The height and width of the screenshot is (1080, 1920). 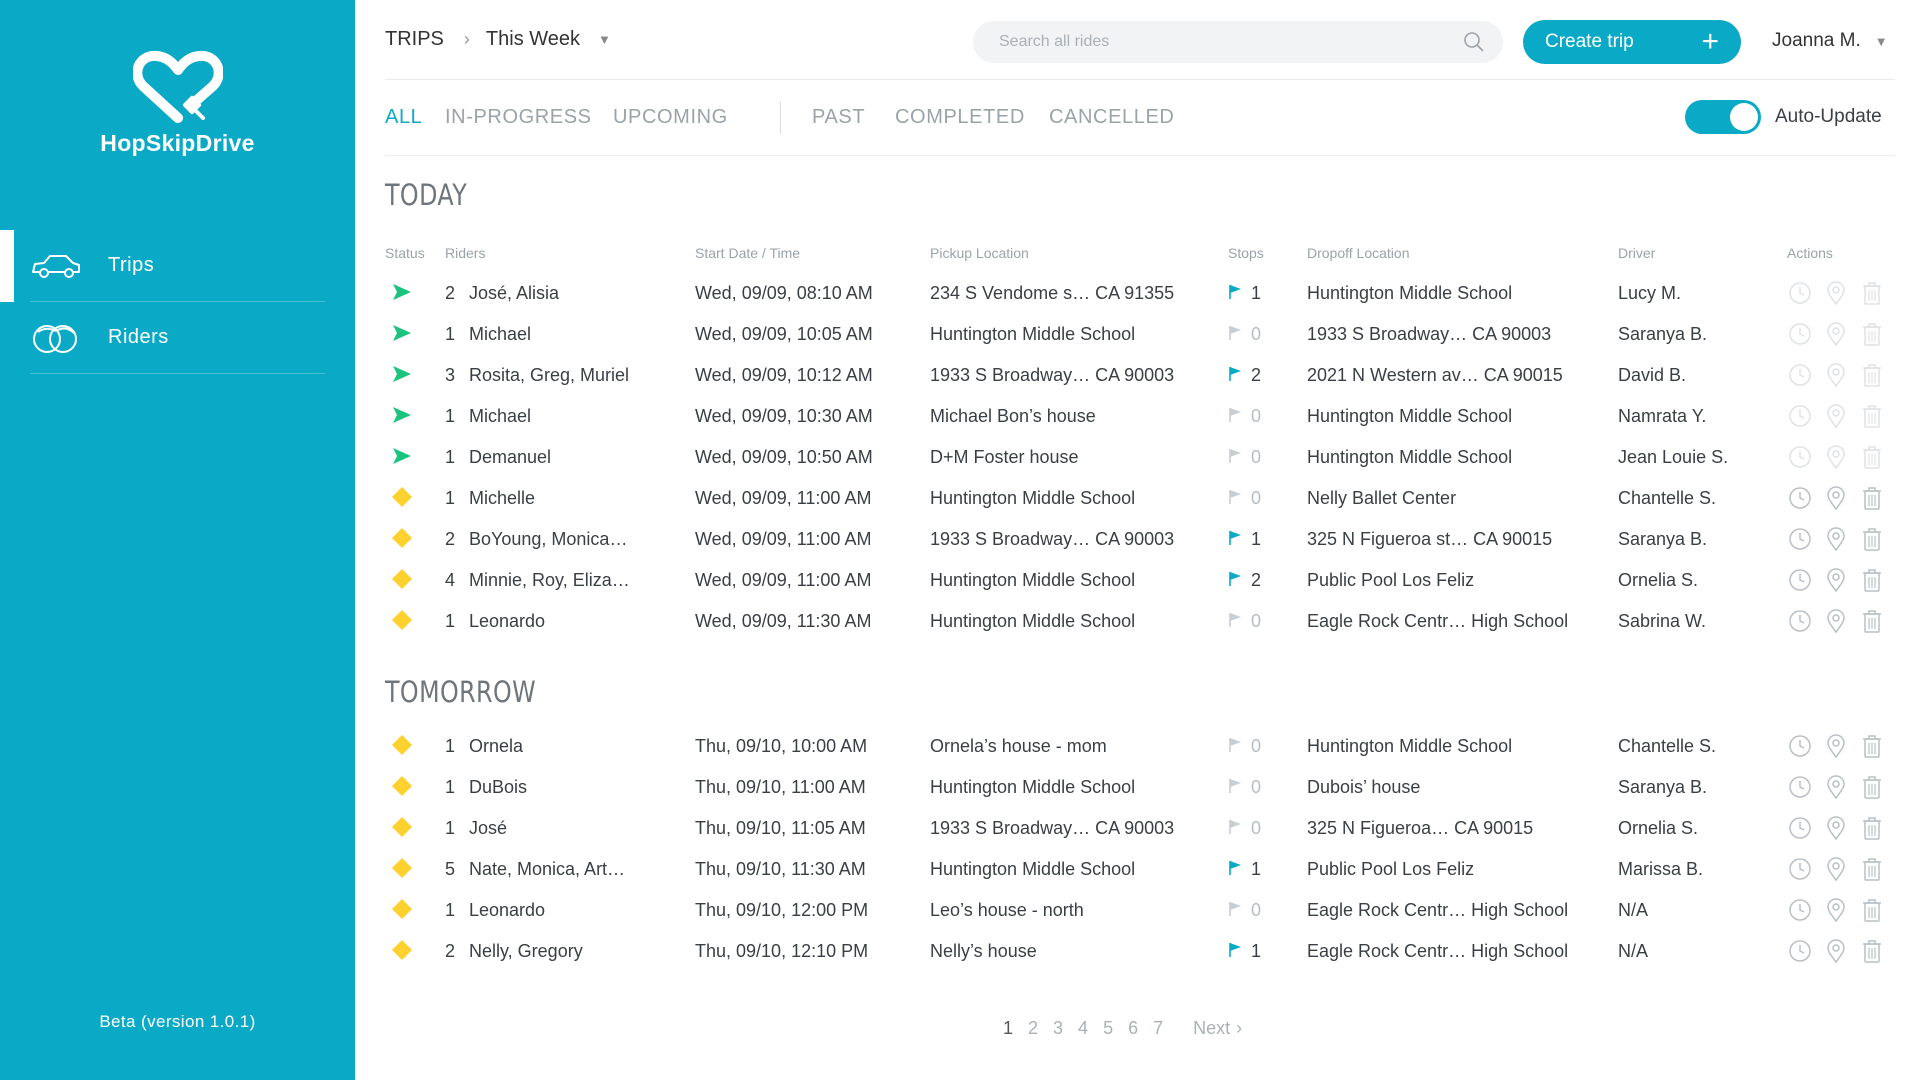 What do you see at coordinates (177, 103) in the screenshot?
I see `logo: HopSkipDrive` at bounding box center [177, 103].